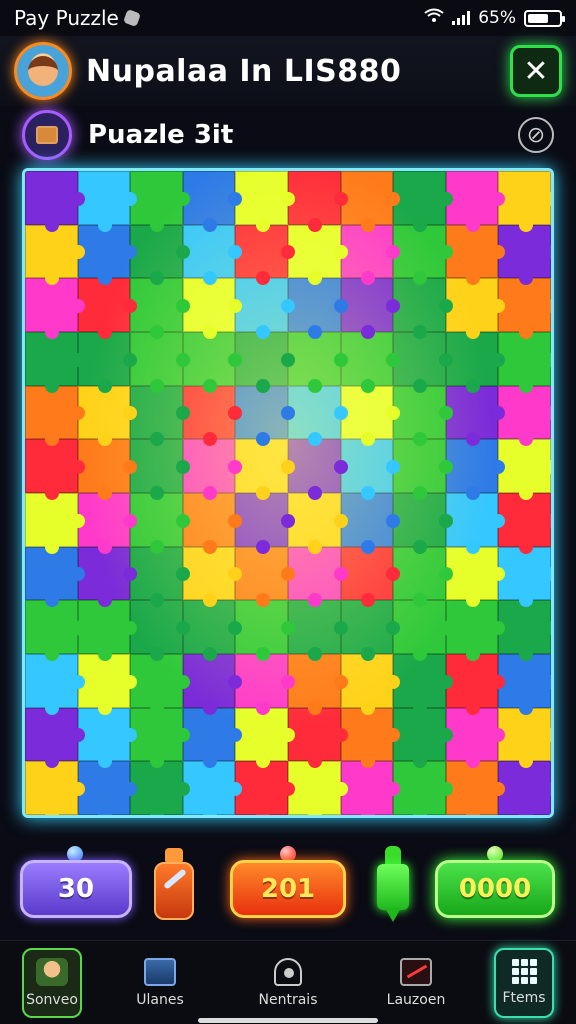  I want to click on orange-counter-button: 201, so click(288, 889).